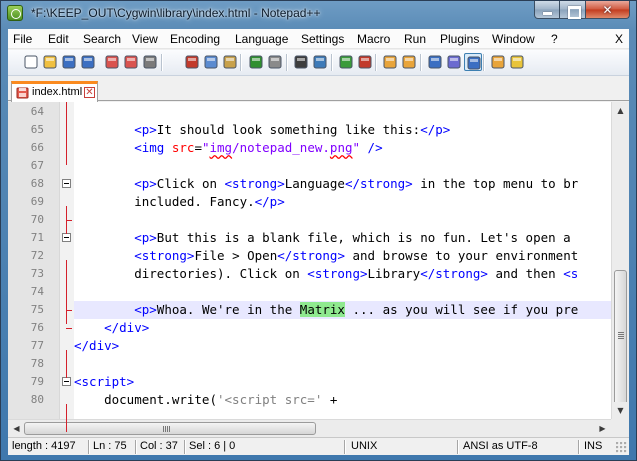 The width and height of the screenshot is (637, 461). I want to click on sync-horizontal-icon, so click(409, 62).